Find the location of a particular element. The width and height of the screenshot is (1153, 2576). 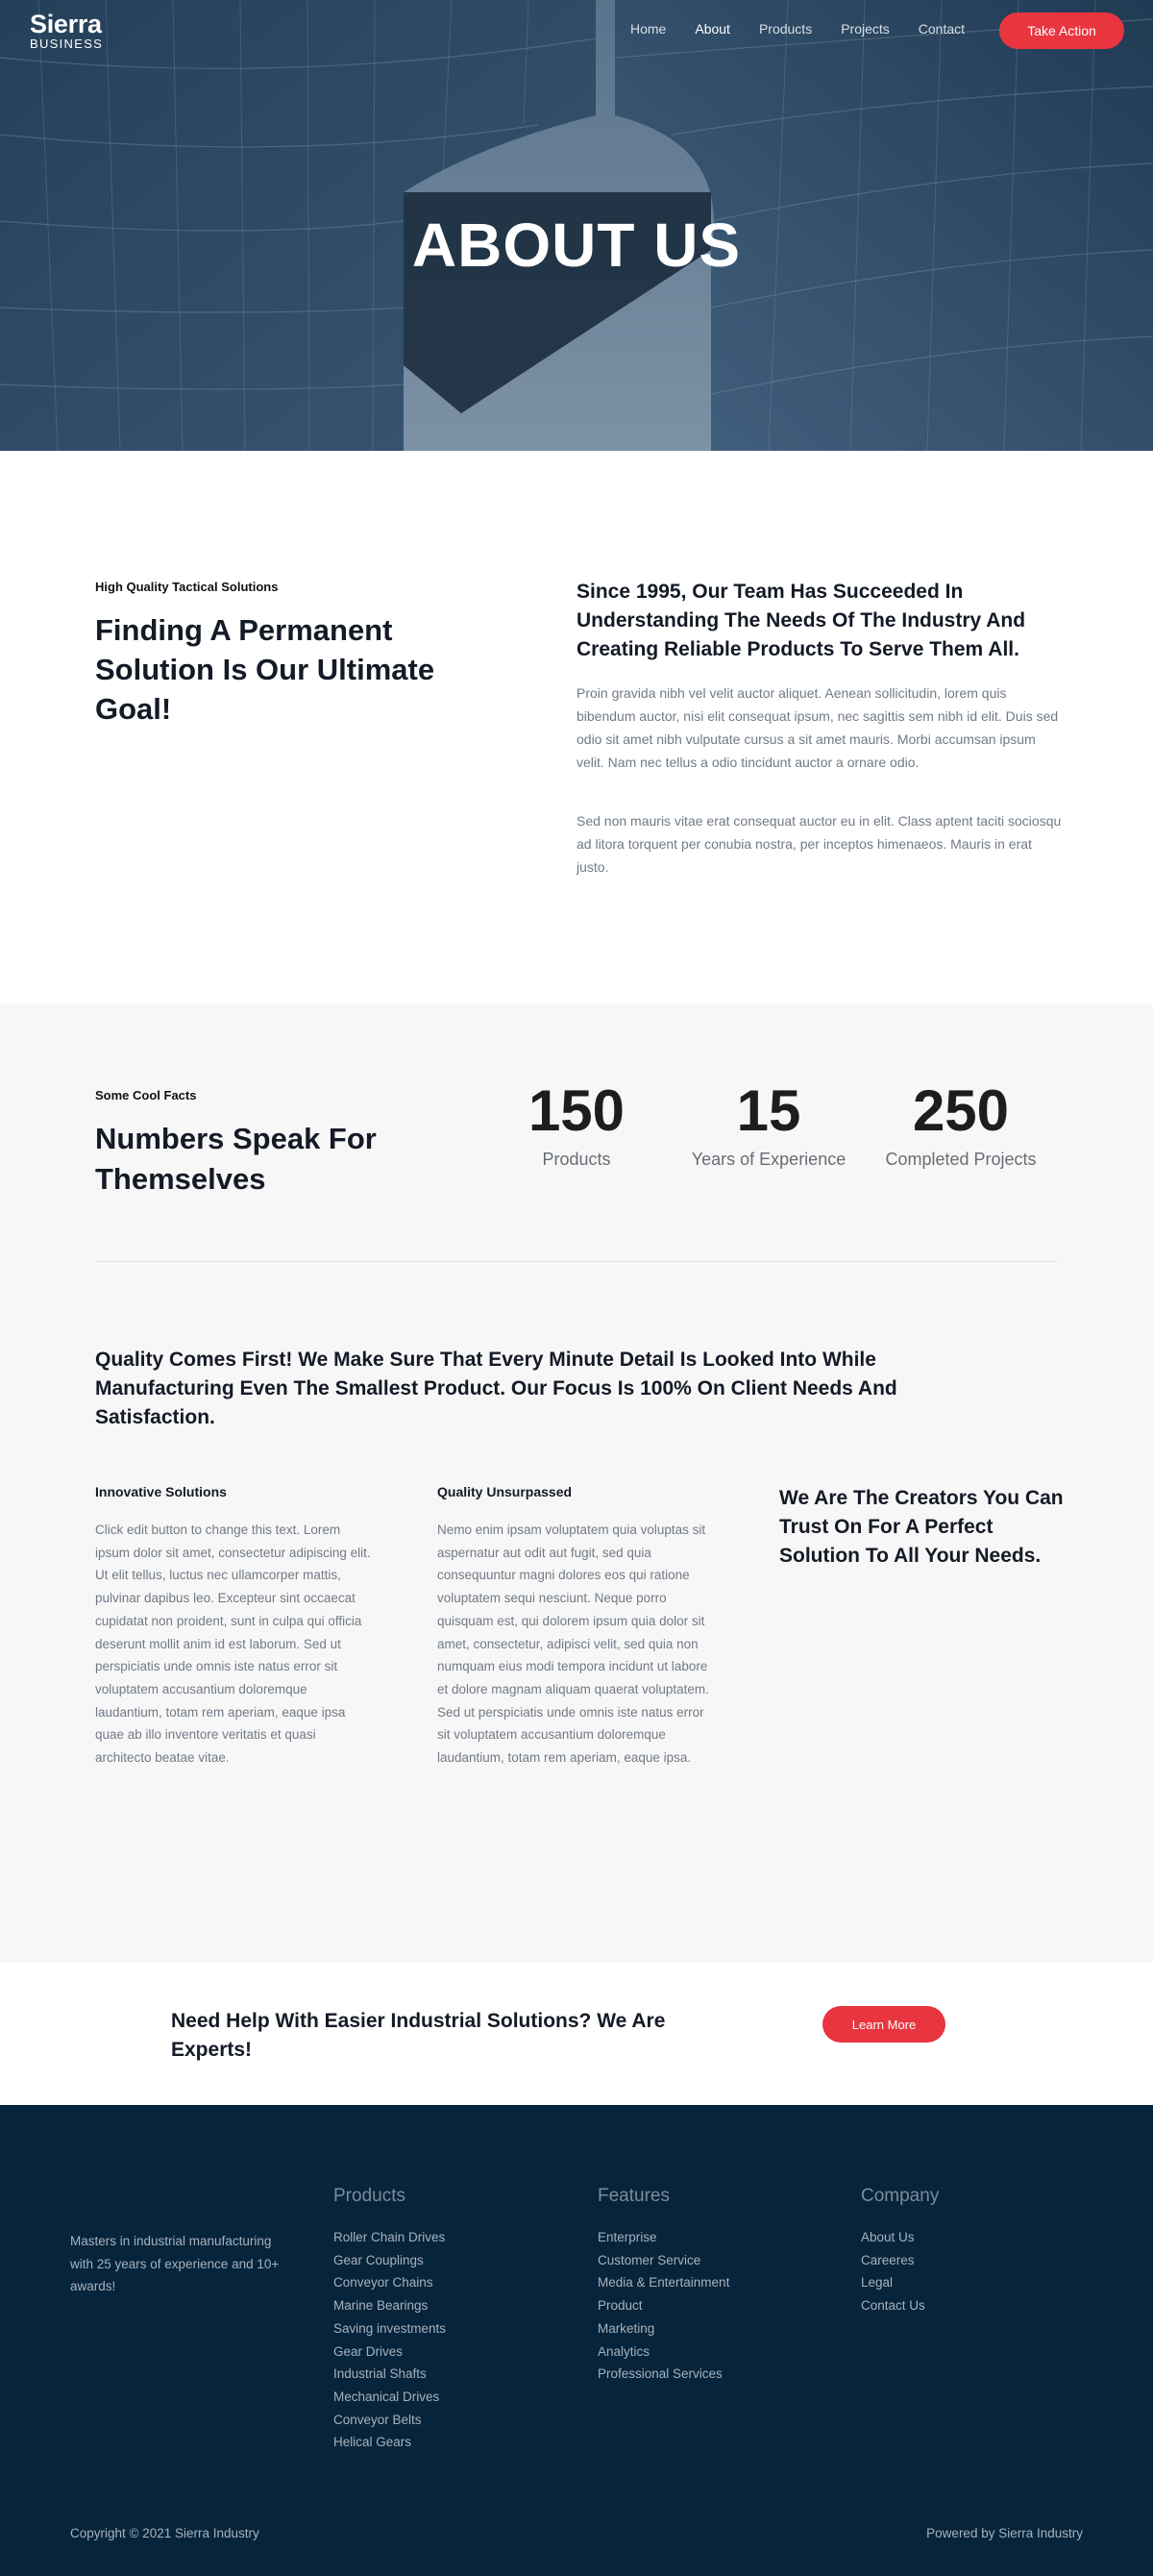

footer-link: Professional Services is located at coordinates (663, 2375).